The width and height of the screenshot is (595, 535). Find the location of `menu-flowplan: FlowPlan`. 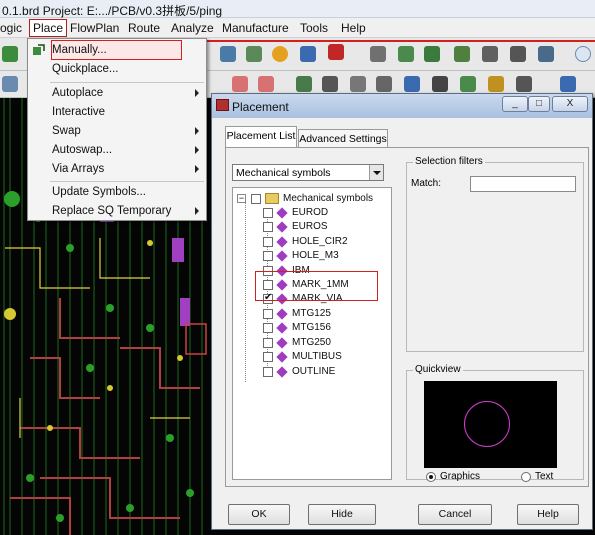

menu-flowplan: FlowPlan is located at coordinates (94, 28).